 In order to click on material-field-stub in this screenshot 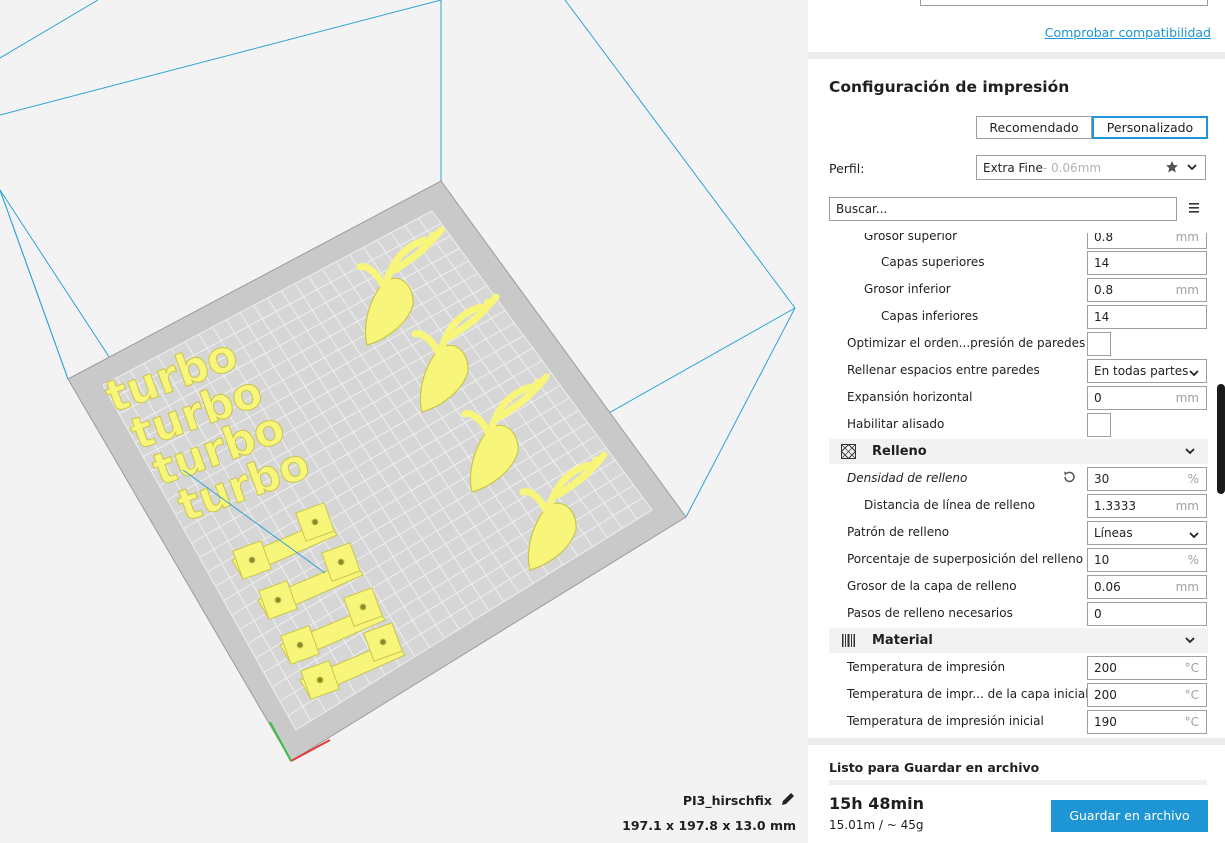, I will do `click(1064, 3)`.